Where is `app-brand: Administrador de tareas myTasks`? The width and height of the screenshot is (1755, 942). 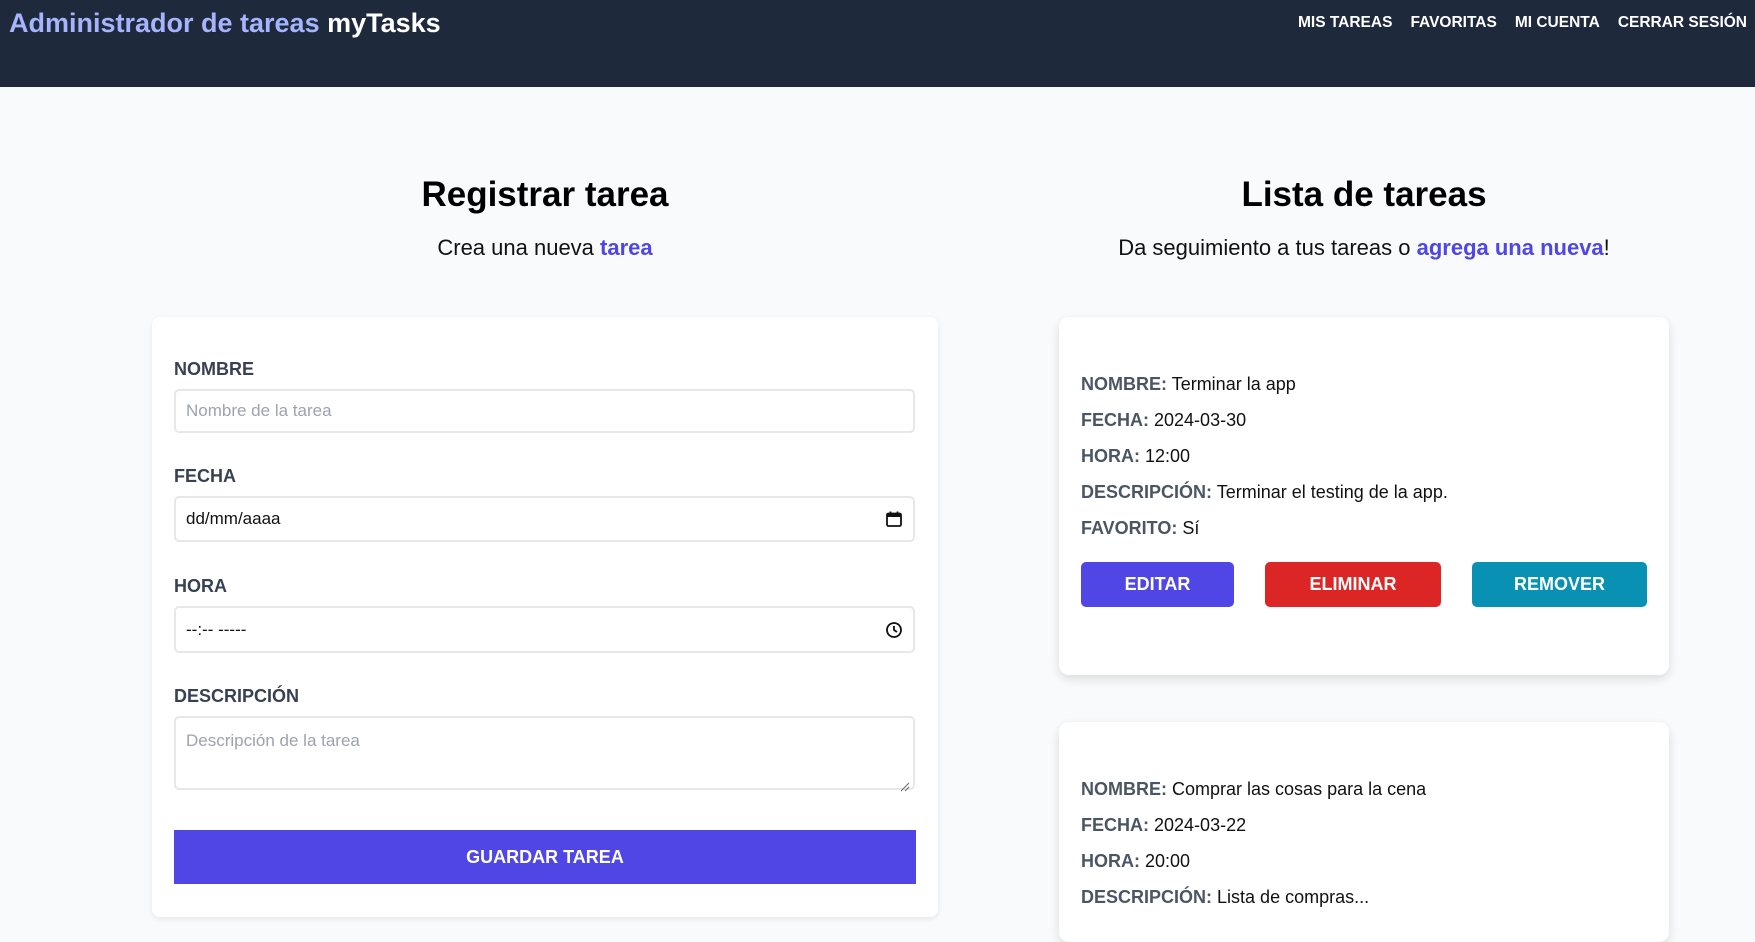 app-brand: Administrador de tareas myTasks is located at coordinates (225, 23).